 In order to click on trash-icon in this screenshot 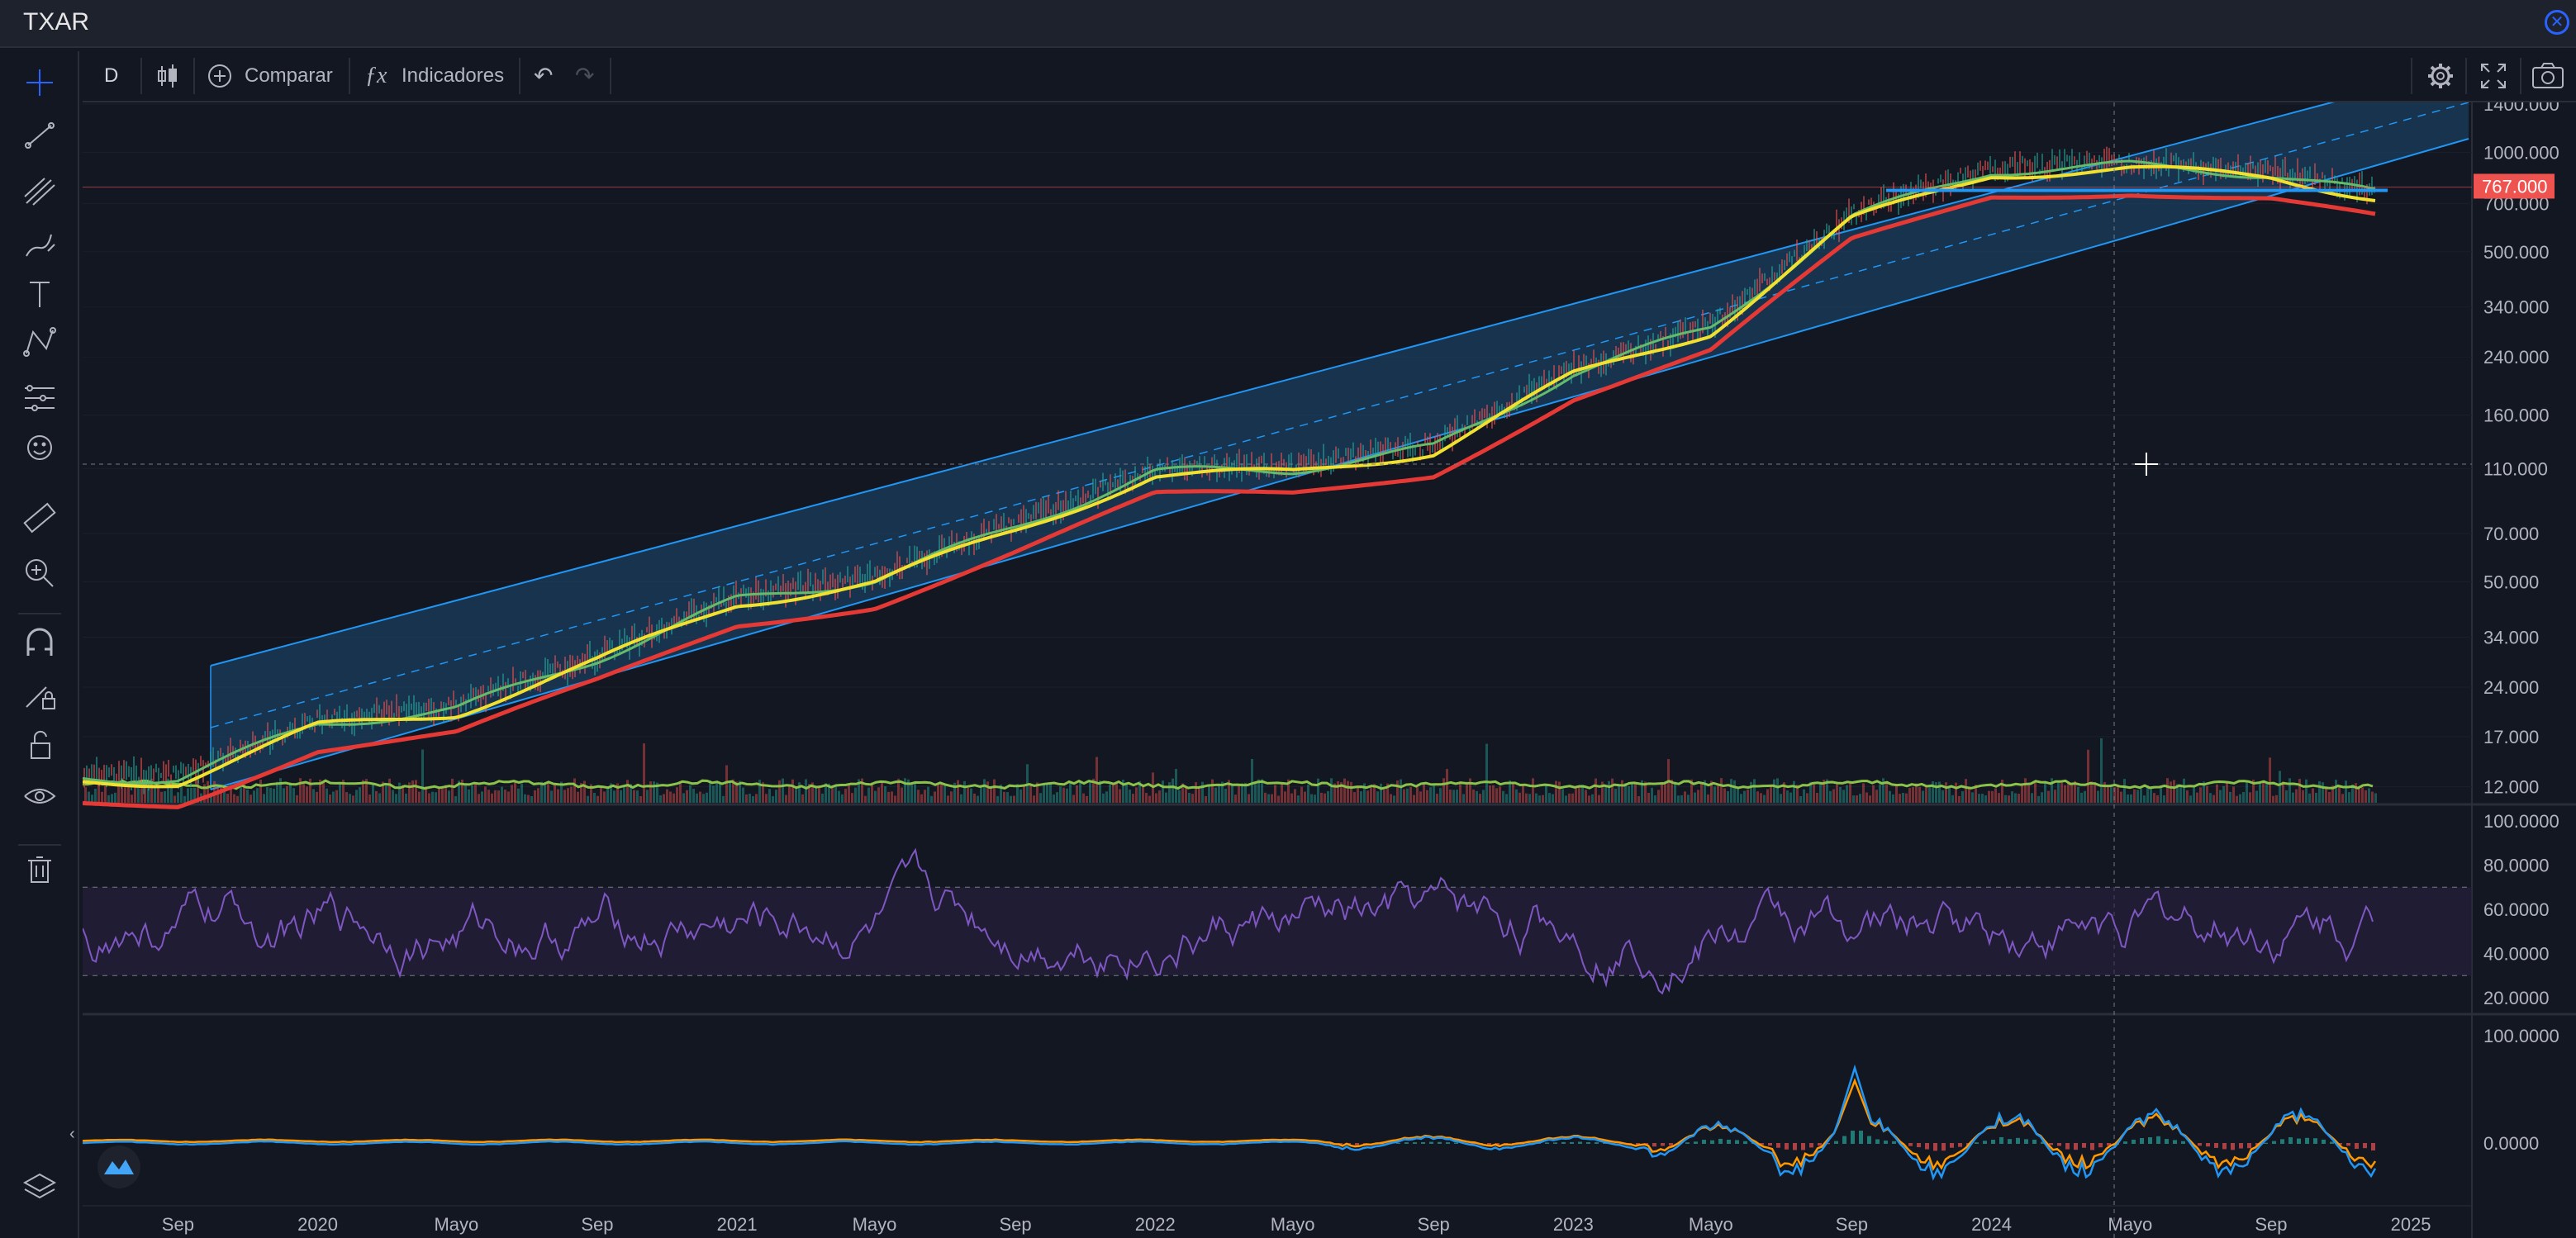, I will do `click(39, 869)`.